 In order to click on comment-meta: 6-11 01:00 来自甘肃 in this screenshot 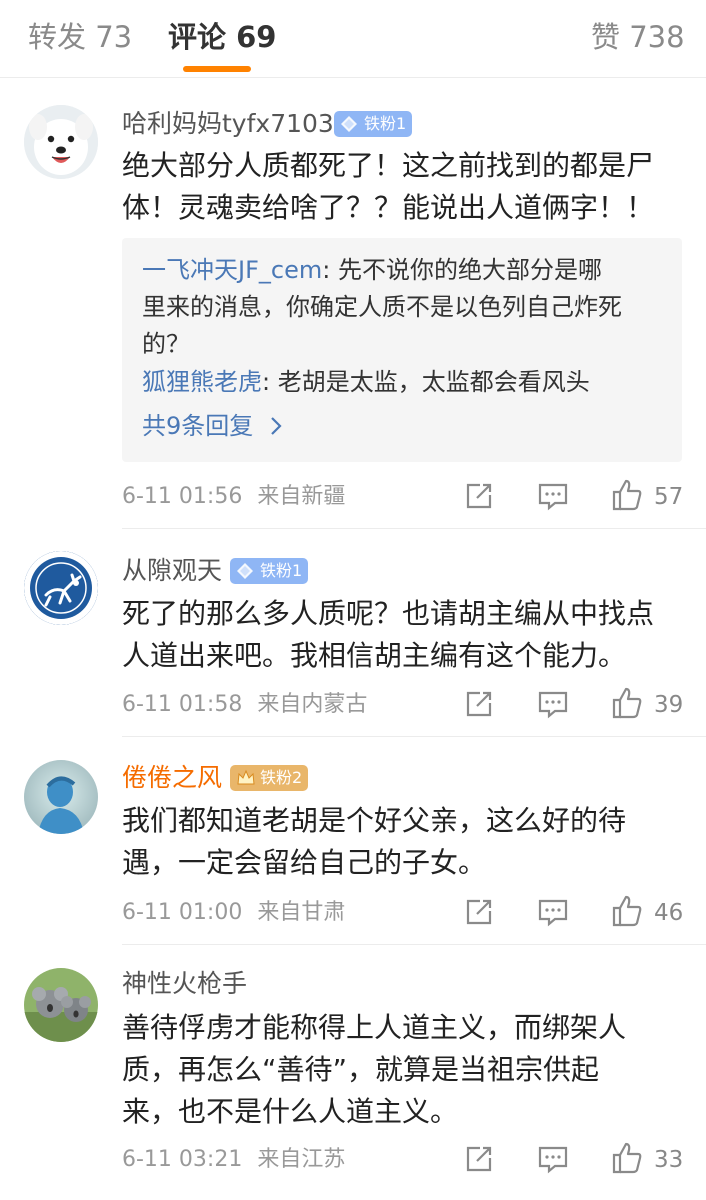, I will do `click(233, 913)`.